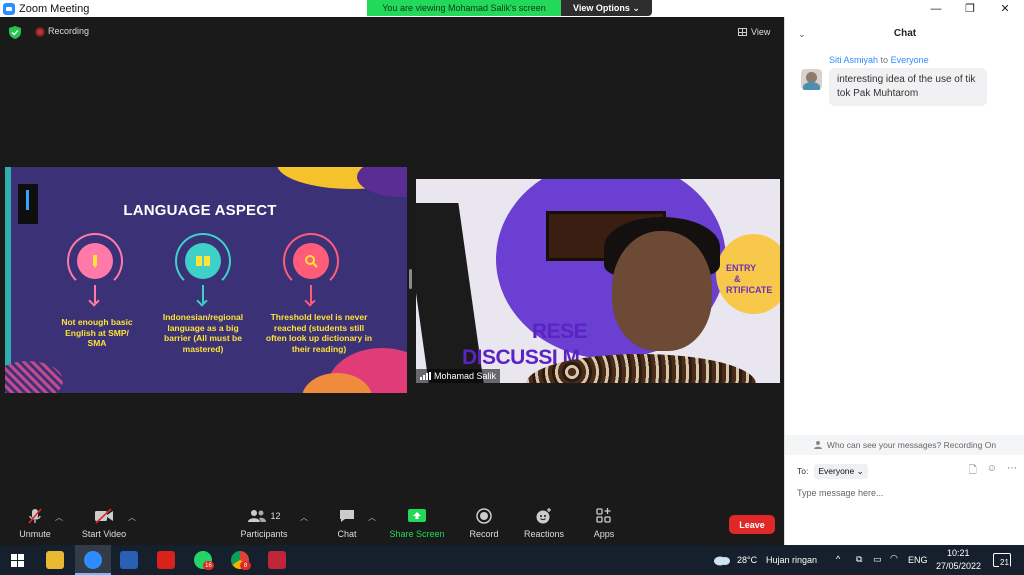 This screenshot has height=575, width=1024. I want to click on unmute-label: Unmute, so click(35, 534).